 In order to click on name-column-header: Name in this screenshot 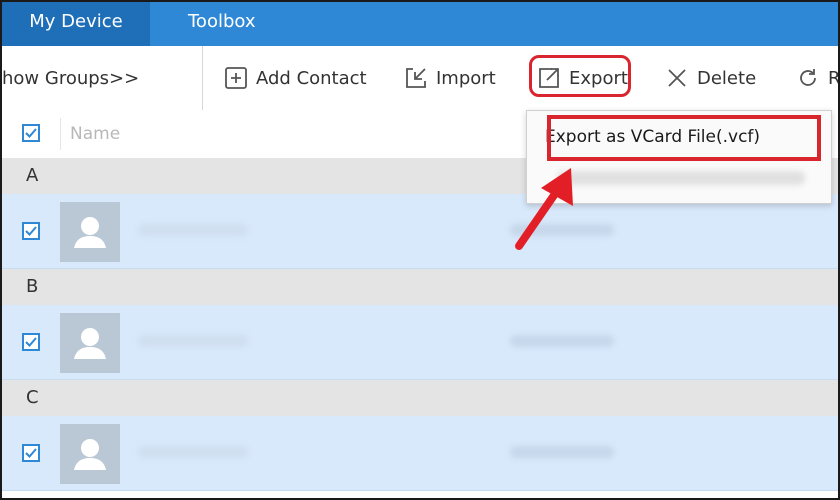, I will do `click(95, 134)`.